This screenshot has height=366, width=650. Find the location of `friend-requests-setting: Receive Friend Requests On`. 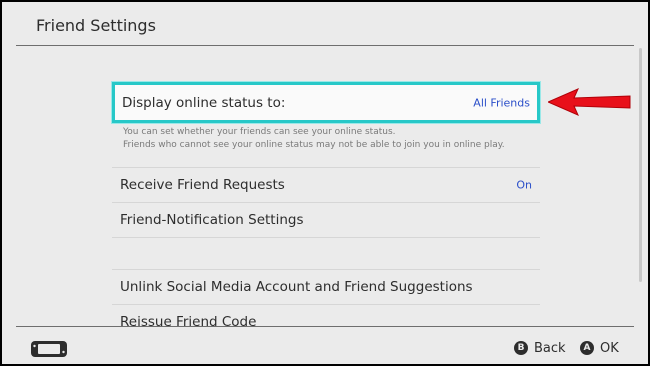

friend-requests-setting: Receive Friend Requests On is located at coordinates (326, 185).